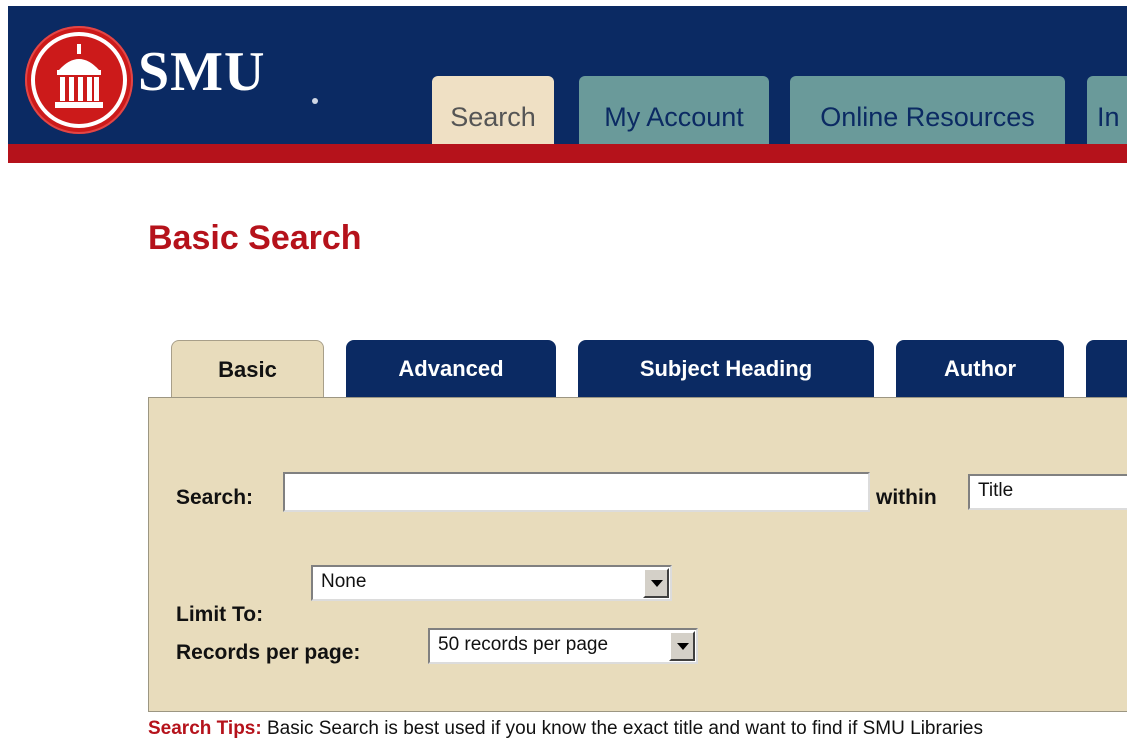  Describe the element at coordinates (523, 644) in the screenshot. I see `records-select-value: 50 records per page` at that location.